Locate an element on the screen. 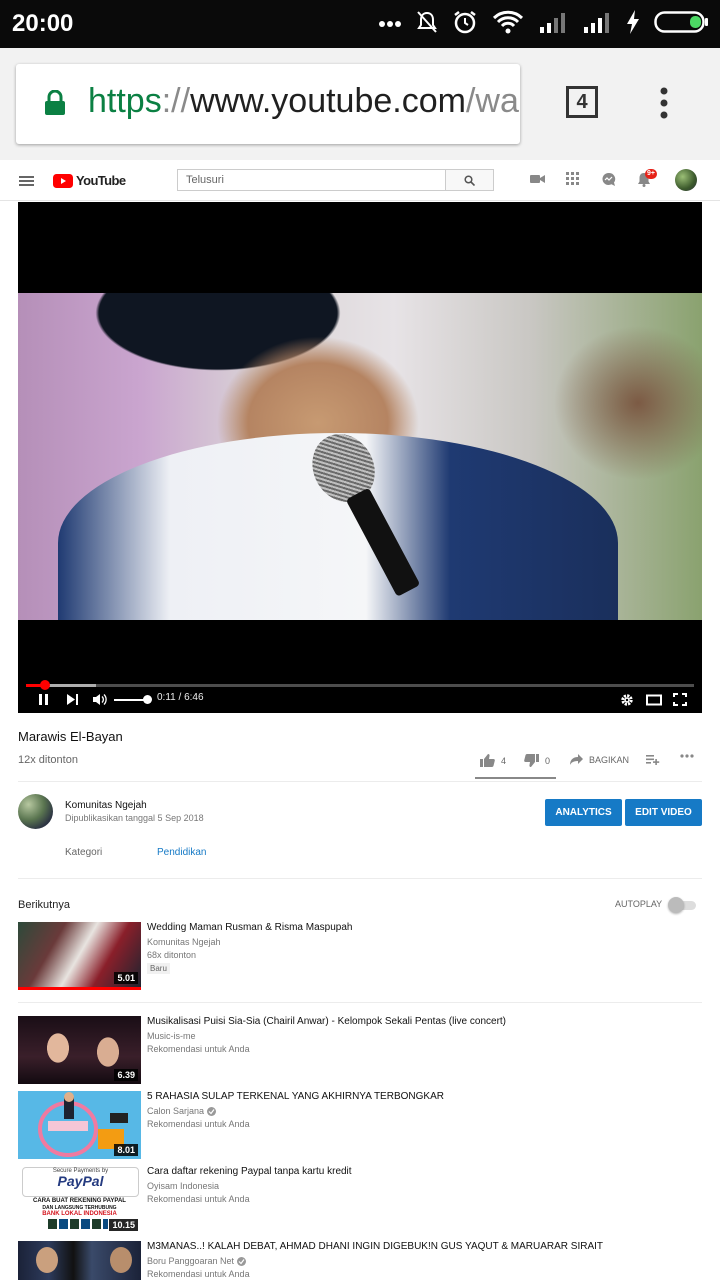 This screenshot has height=1280, width=720. more-dots-icon is located at coordinates (390, 24).